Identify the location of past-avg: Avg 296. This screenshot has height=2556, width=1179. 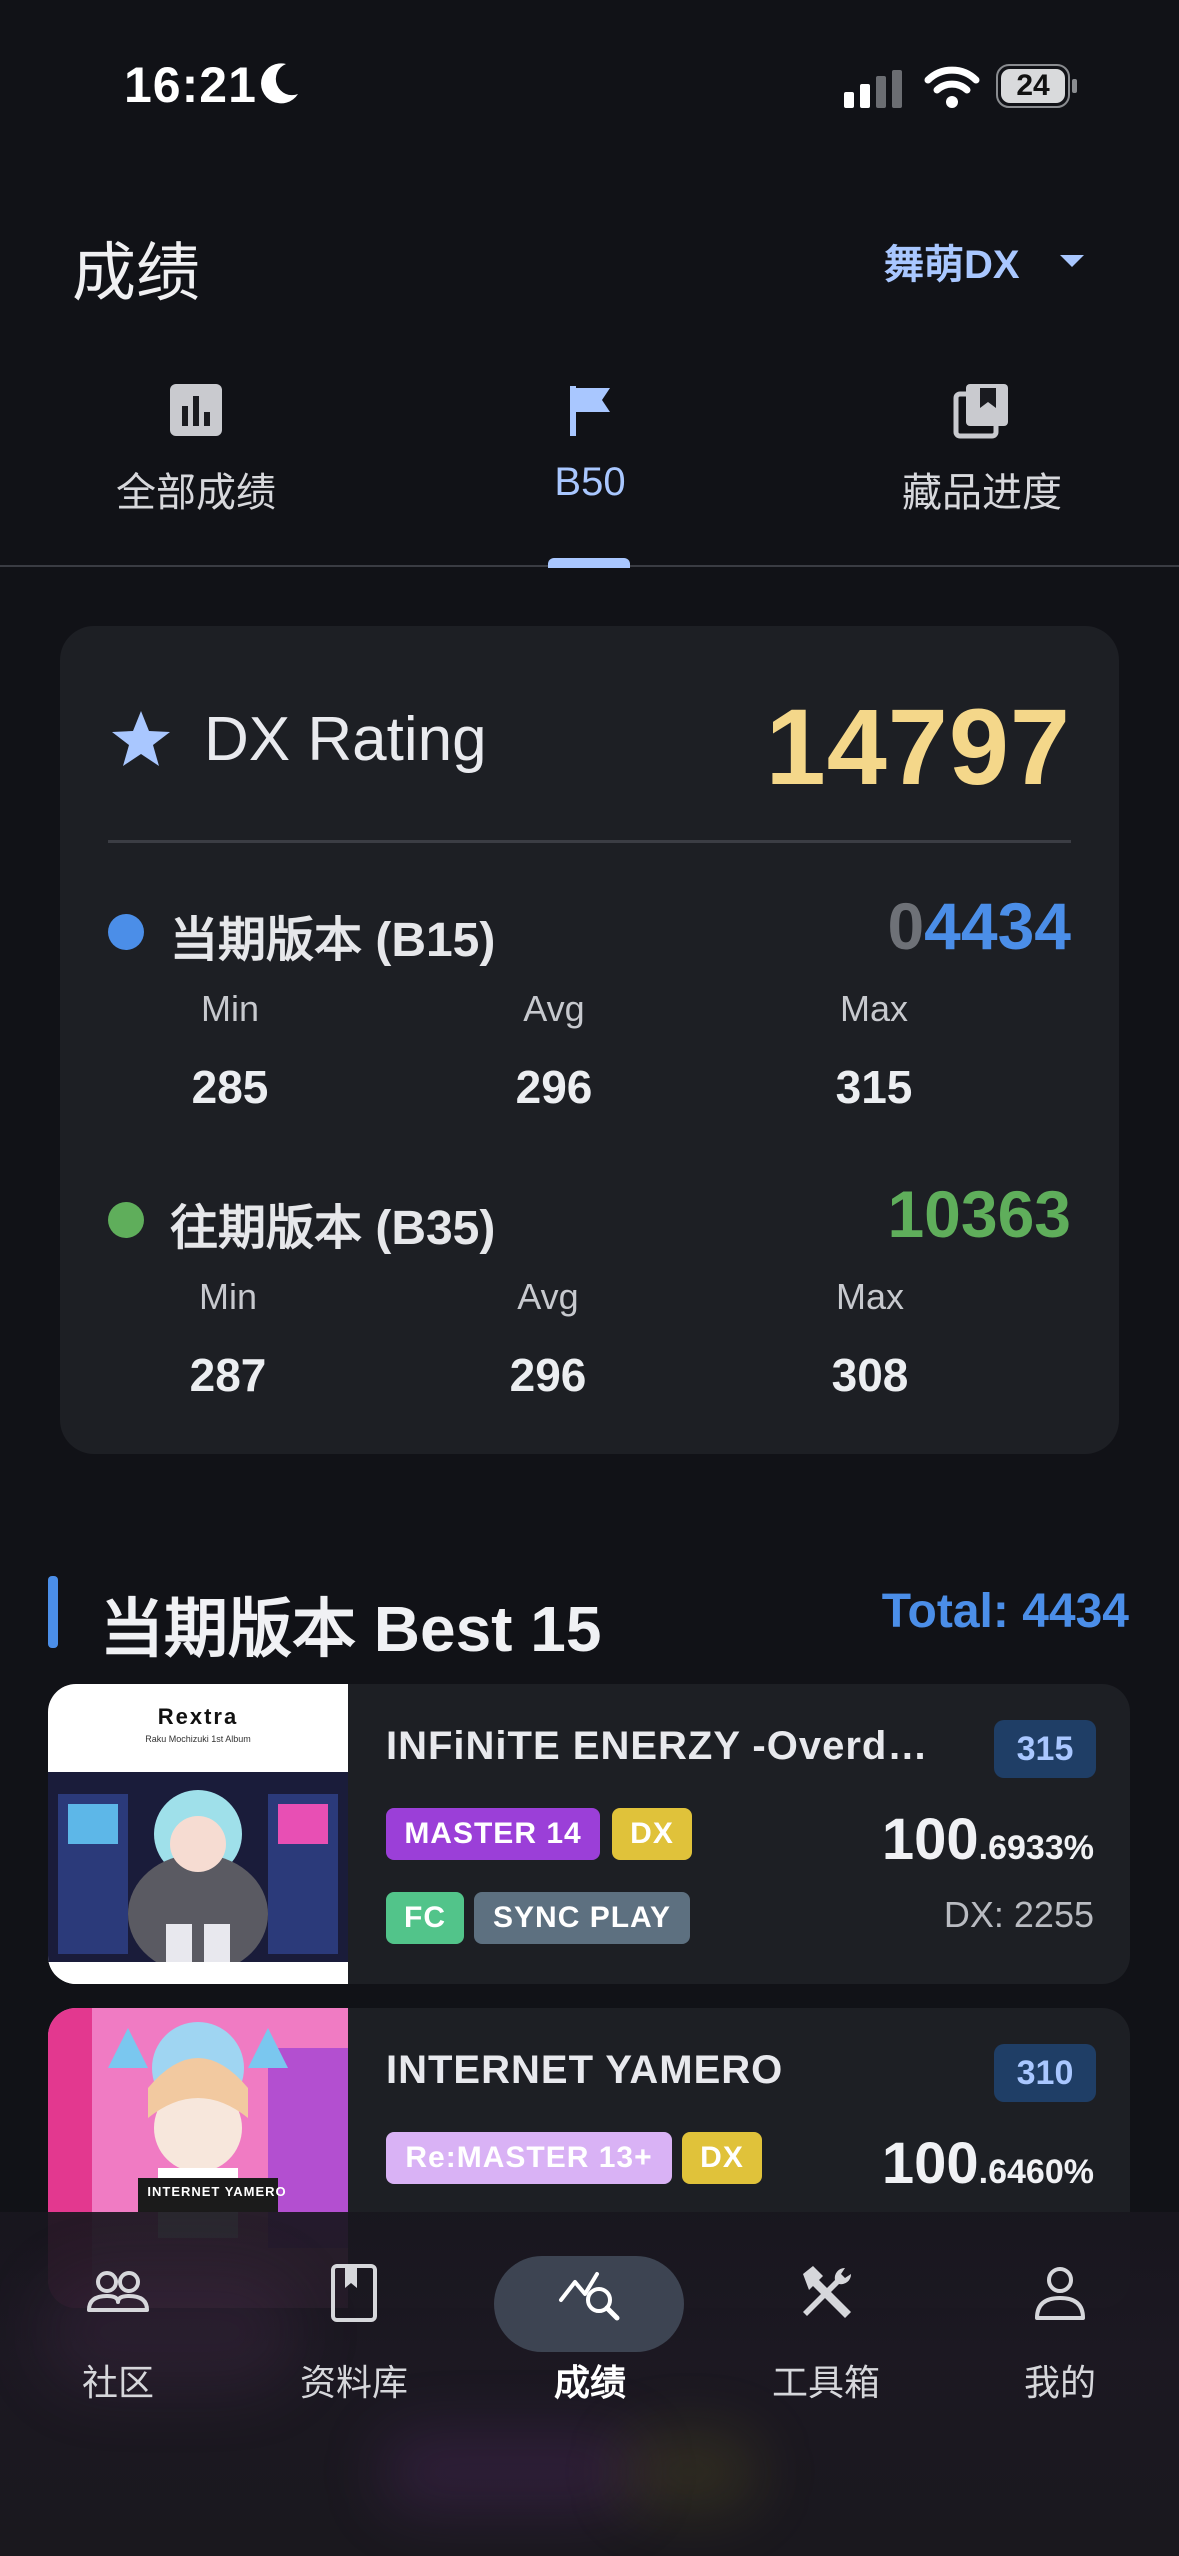
(548, 1339).